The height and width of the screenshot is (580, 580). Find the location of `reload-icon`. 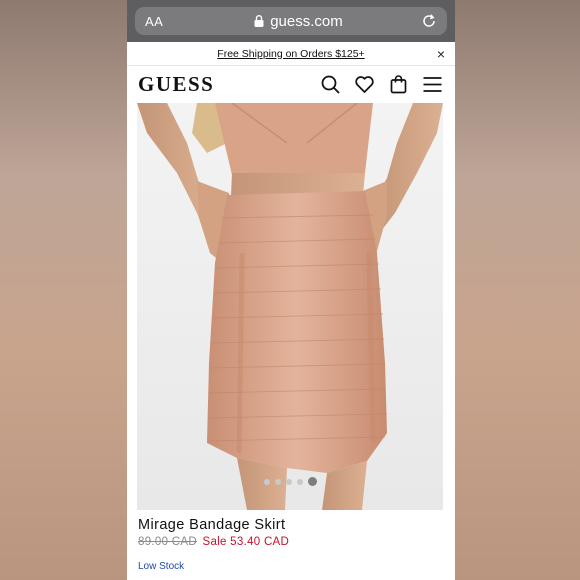

reload-icon is located at coordinates (429, 21).